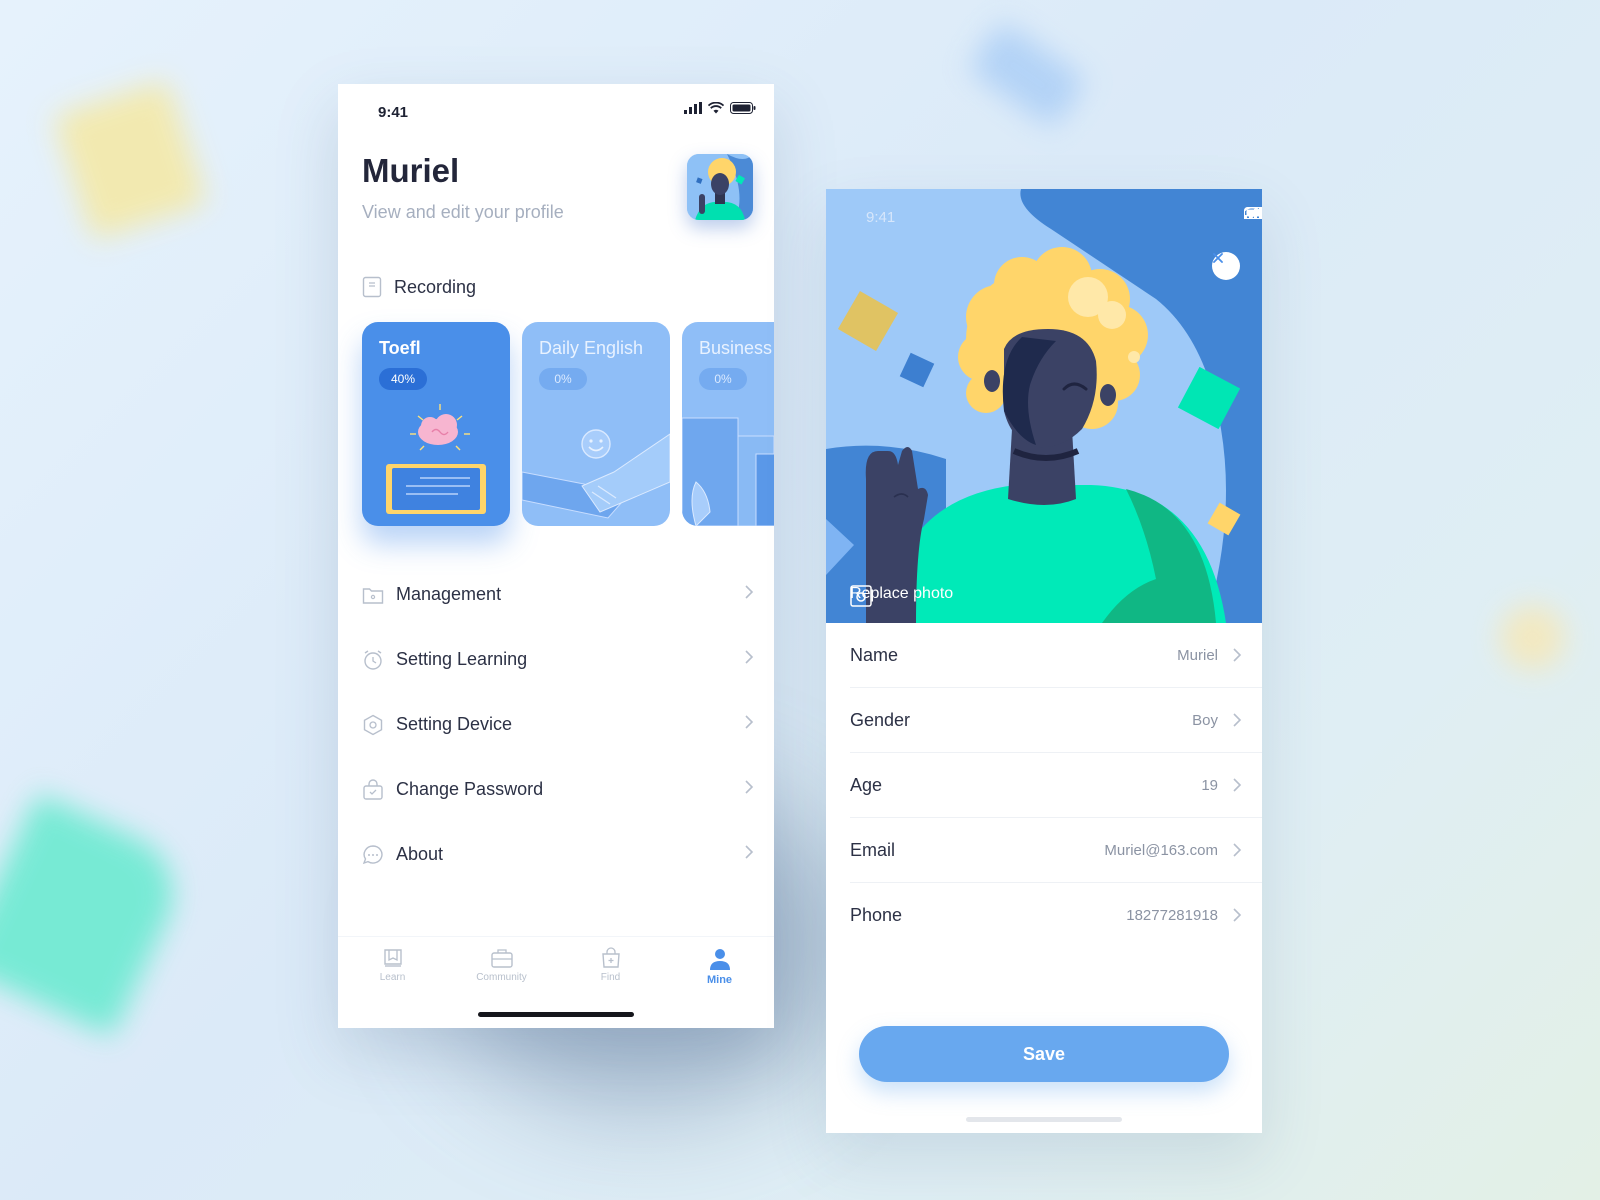  Describe the element at coordinates (130, 160) in the screenshot. I see `decor-yellow-shape` at that location.